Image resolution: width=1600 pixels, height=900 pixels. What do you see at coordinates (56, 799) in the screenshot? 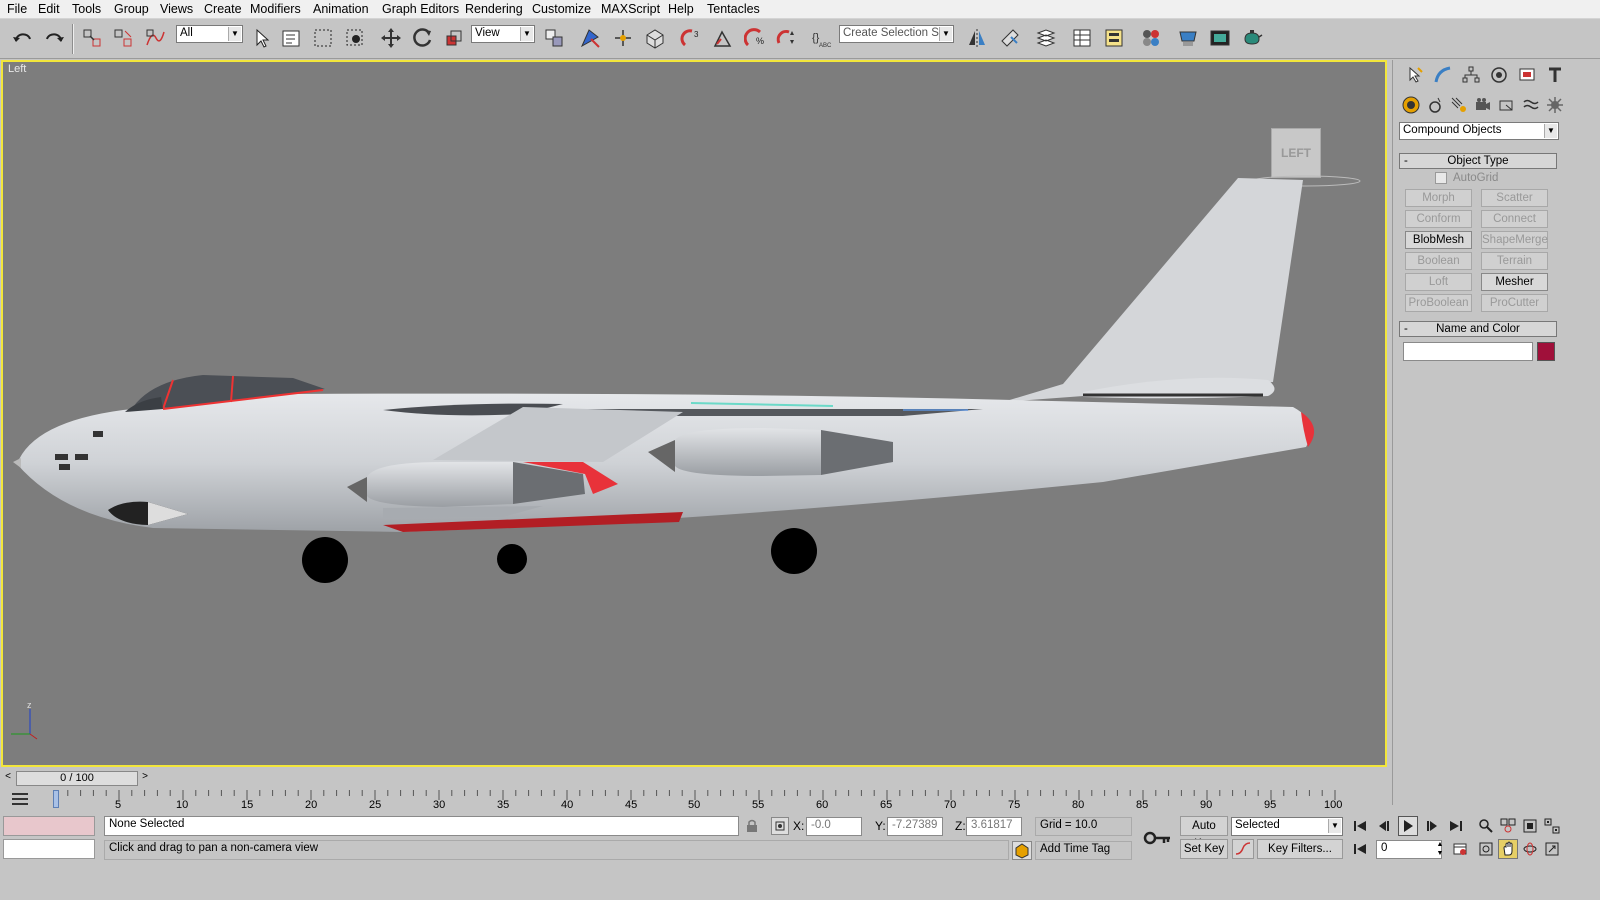
I see `time-marker` at bounding box center [56, 799].